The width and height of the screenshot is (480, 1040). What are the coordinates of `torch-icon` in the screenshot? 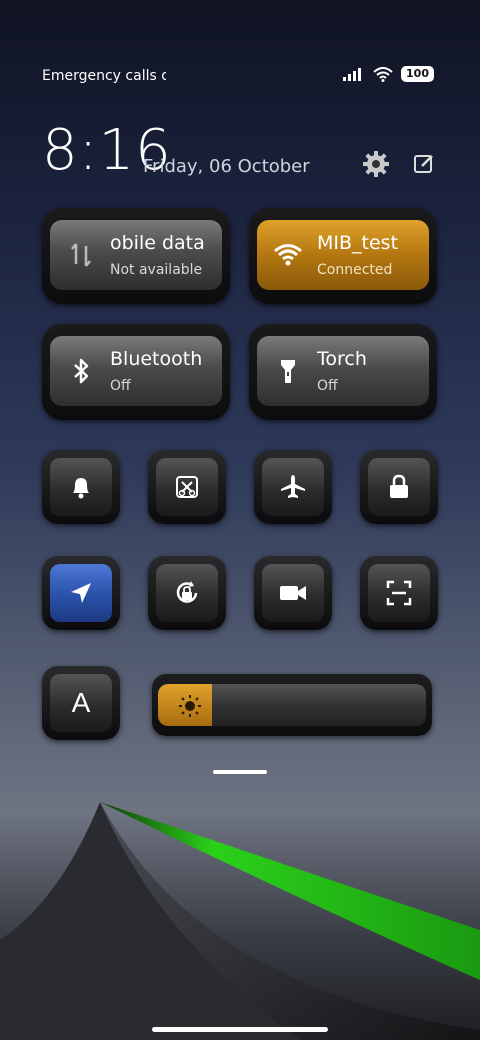 It's located at (288, 371).